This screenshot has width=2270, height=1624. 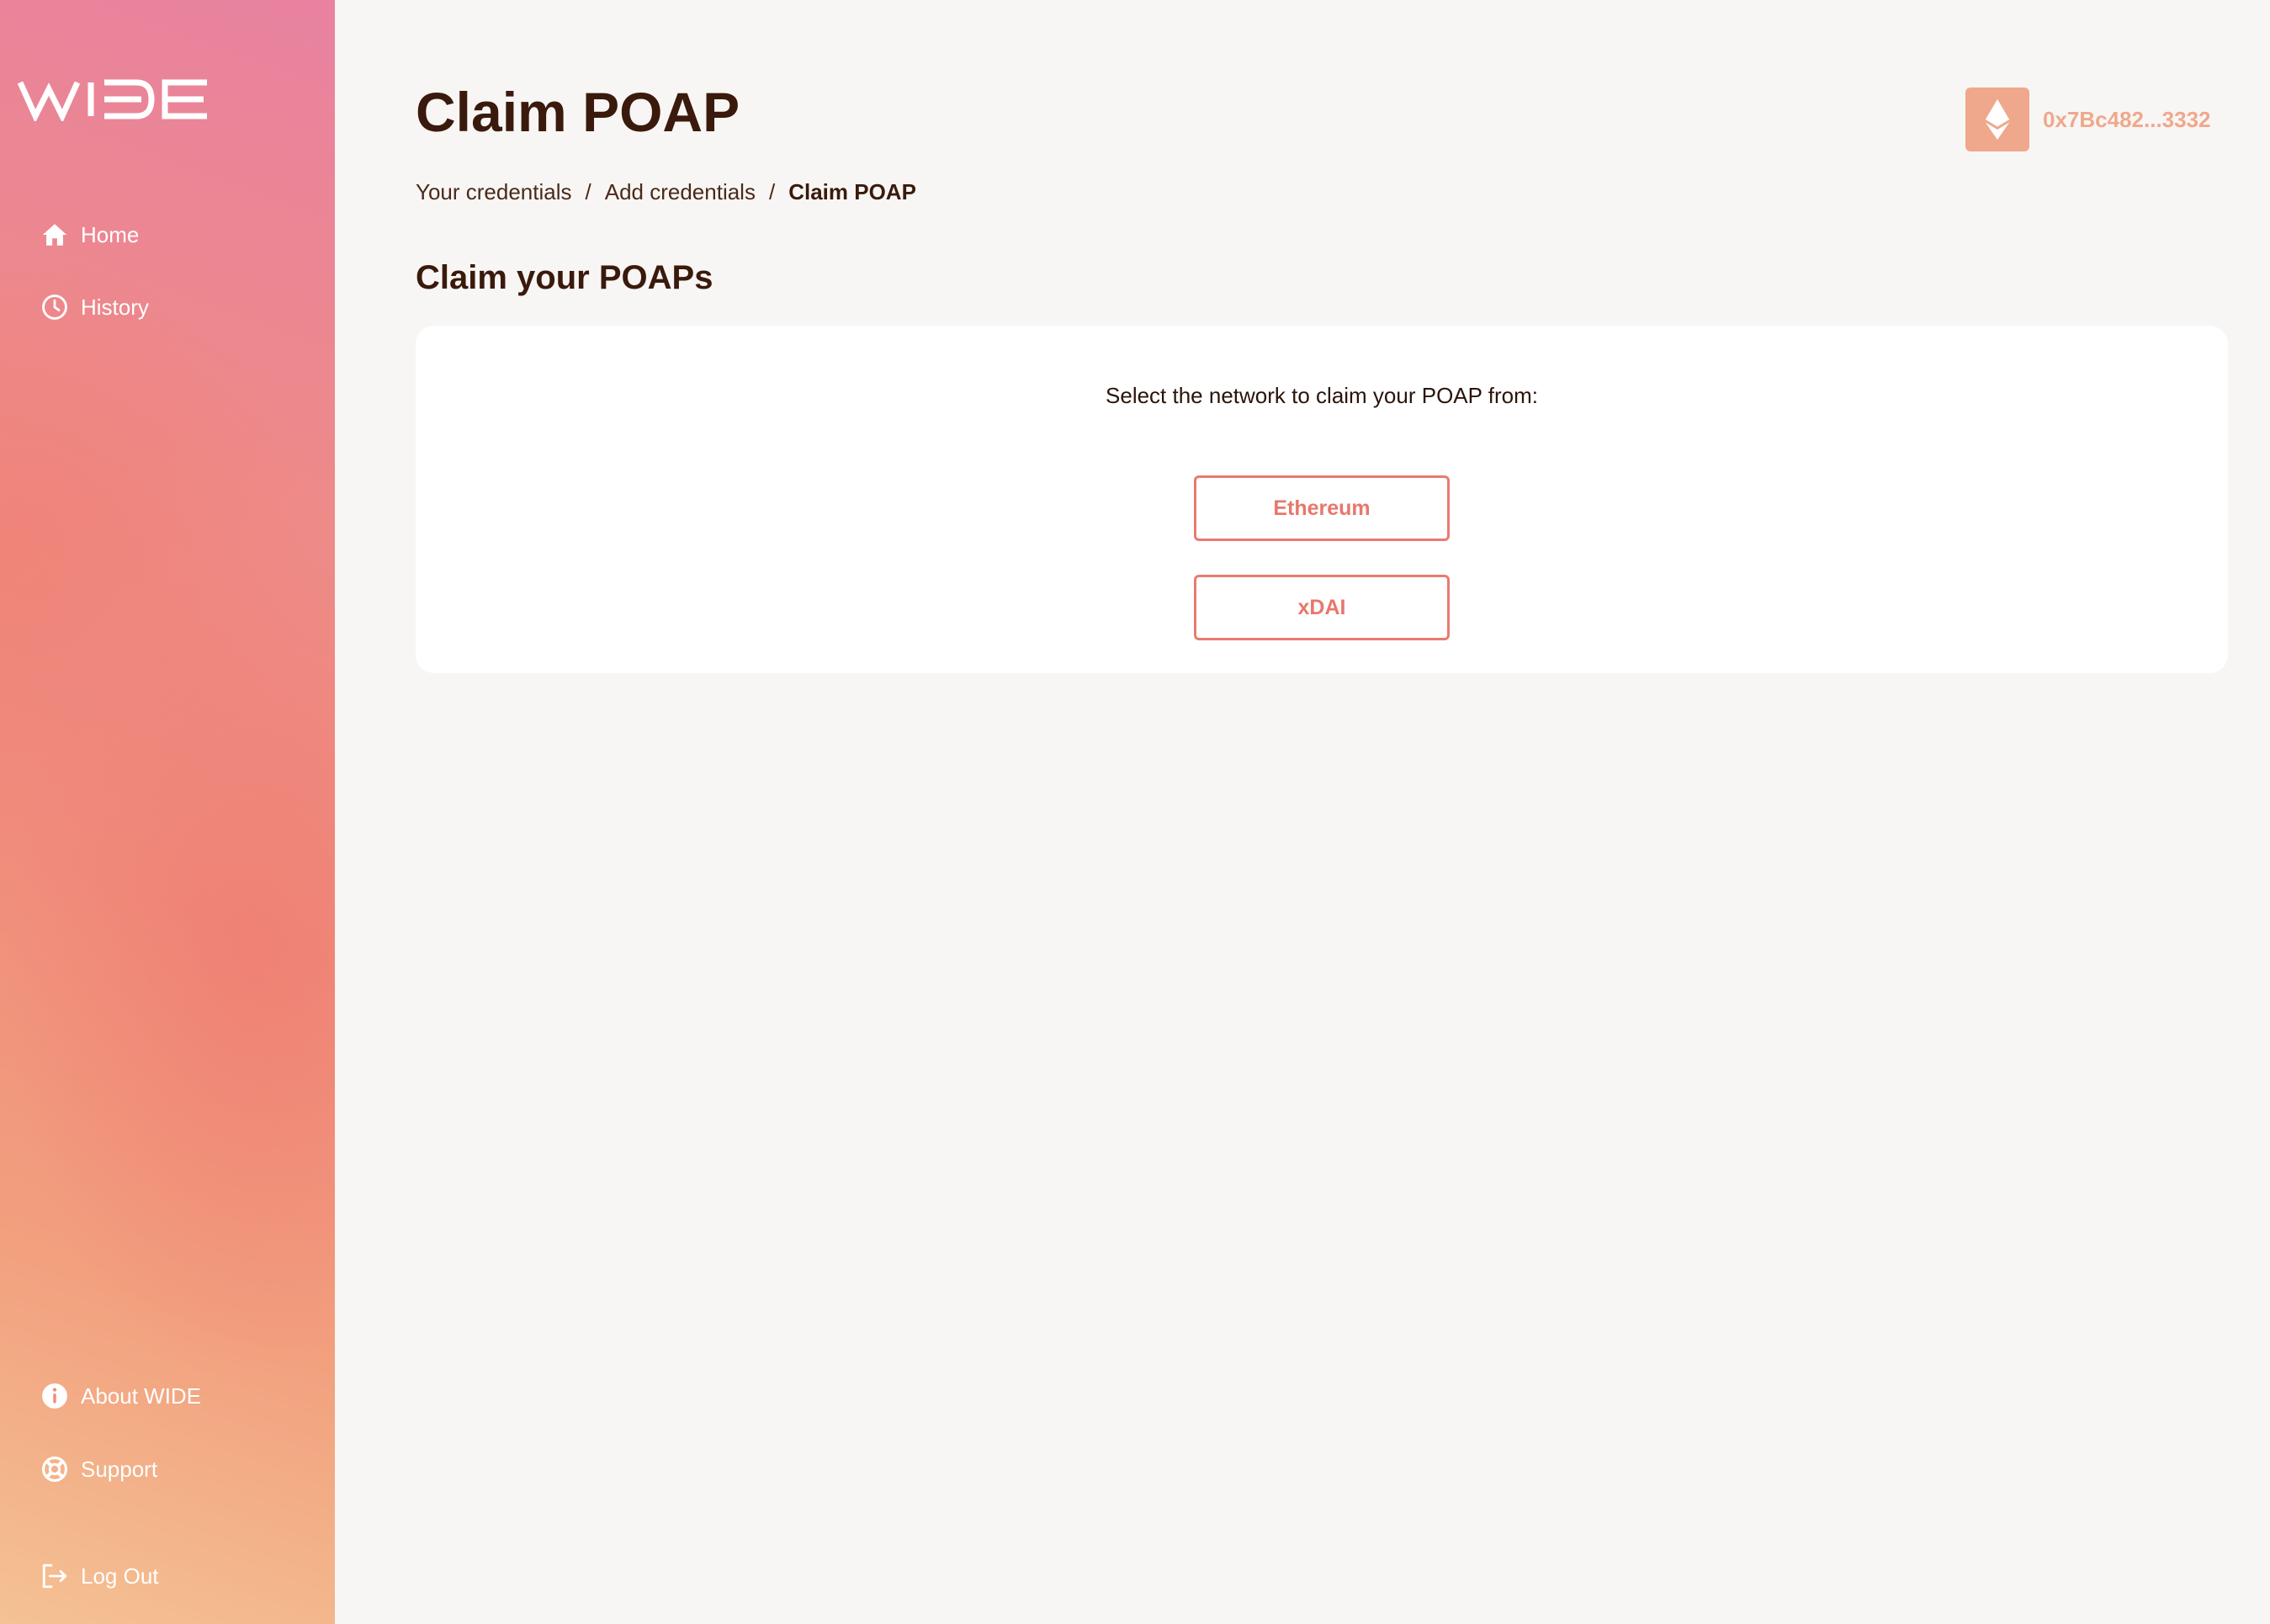 I want to click on sidebar-item-label: Home, so click(x=111, y=234).